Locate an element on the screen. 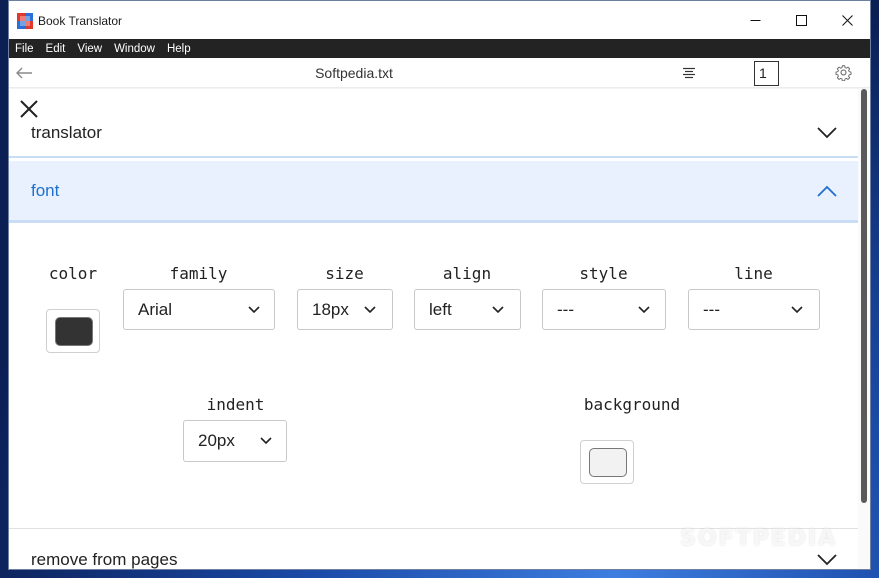 The image size is (879, 578). align-value: left is located at coordinates (440, 309).